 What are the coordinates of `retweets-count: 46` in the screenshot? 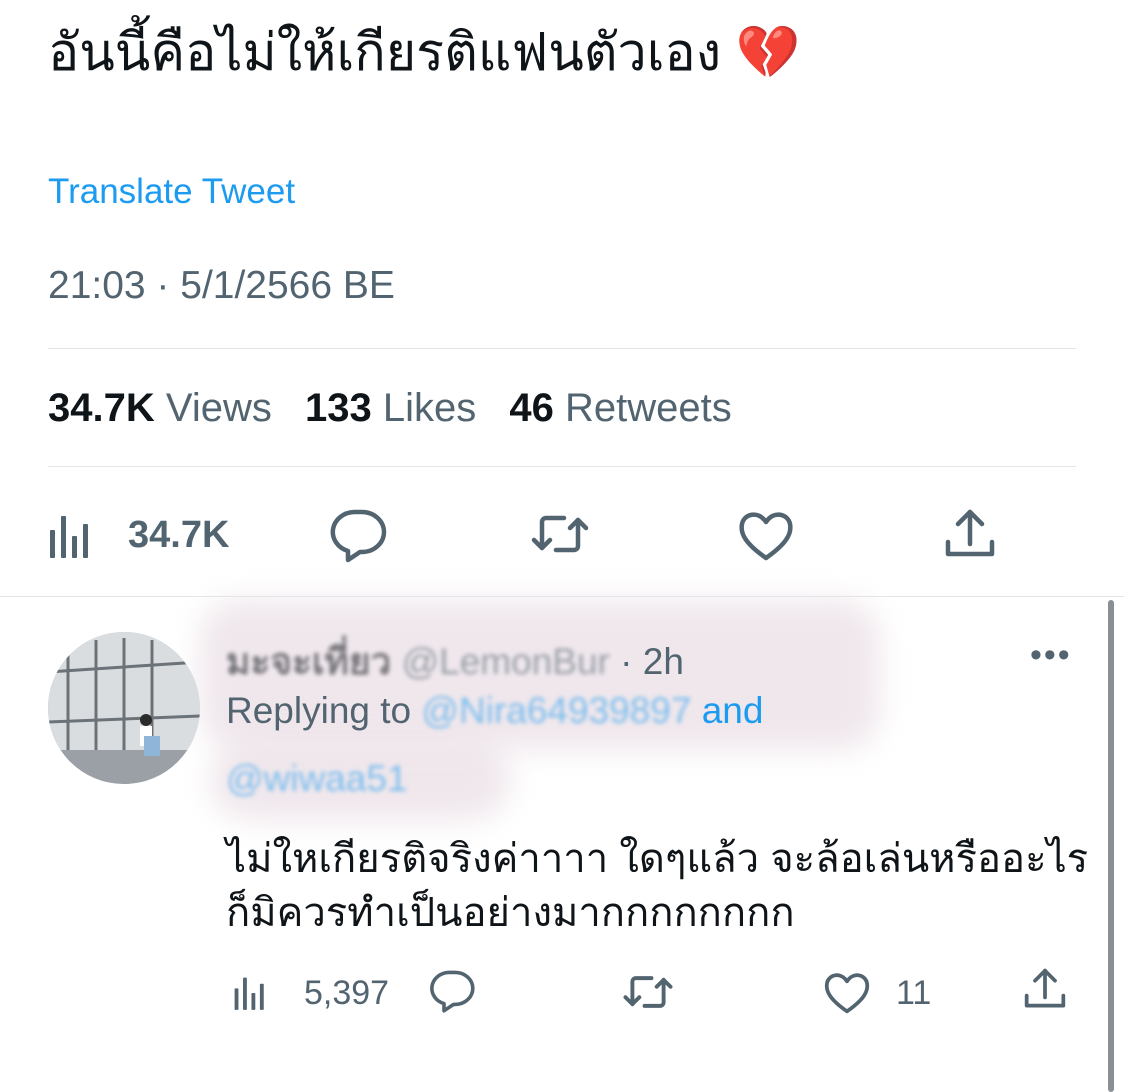 It's located at (531, 408).